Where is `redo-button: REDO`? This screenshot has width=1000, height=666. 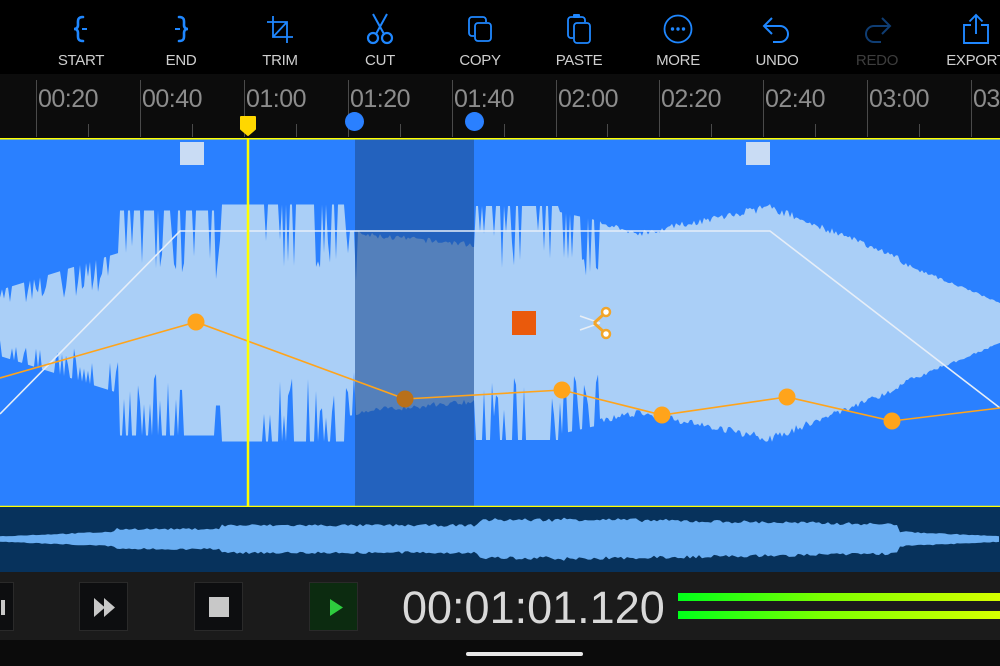 redo-button: REDO is located at coordinates (877, 37).